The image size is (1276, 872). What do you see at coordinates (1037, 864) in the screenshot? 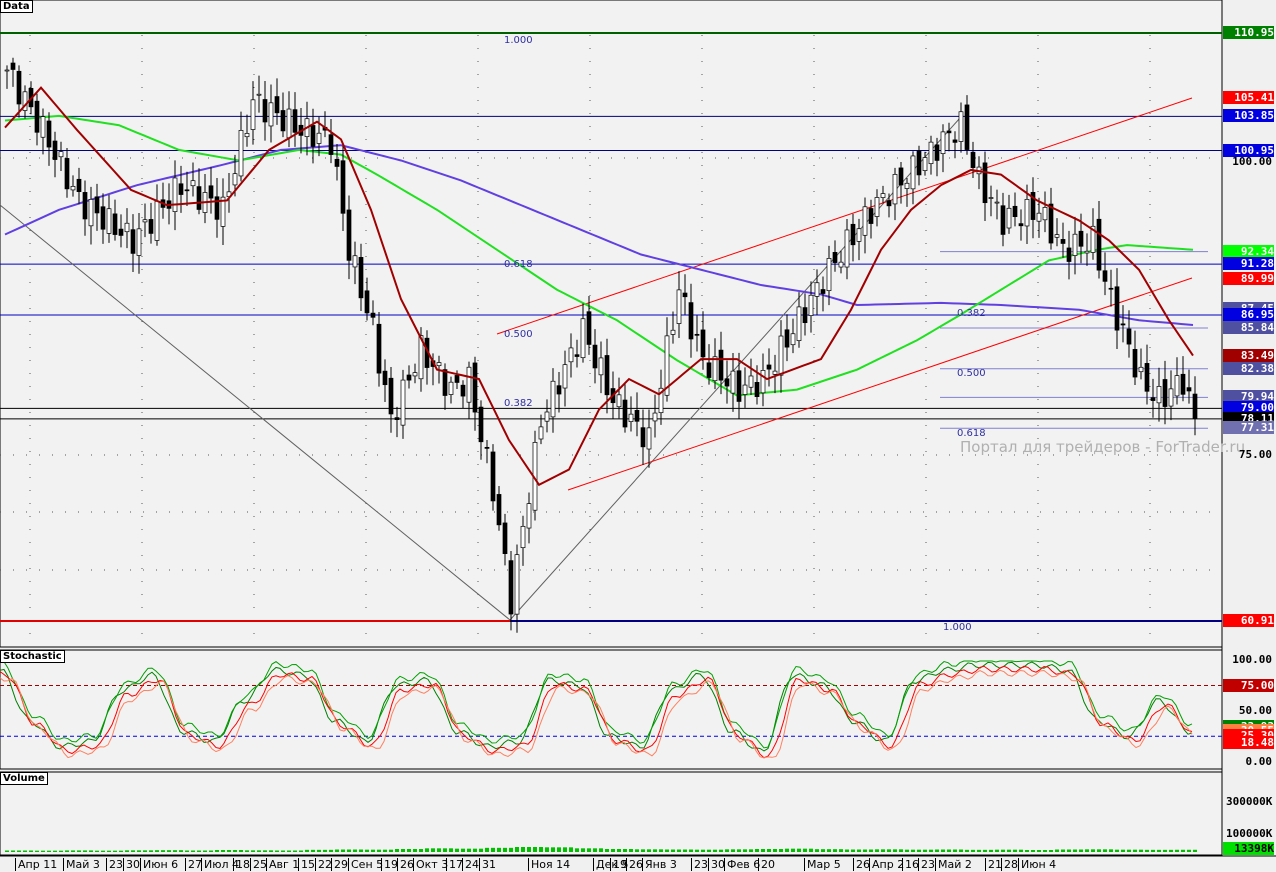
I see `date-label: Июн 4` at bounding box center [1037, 864].